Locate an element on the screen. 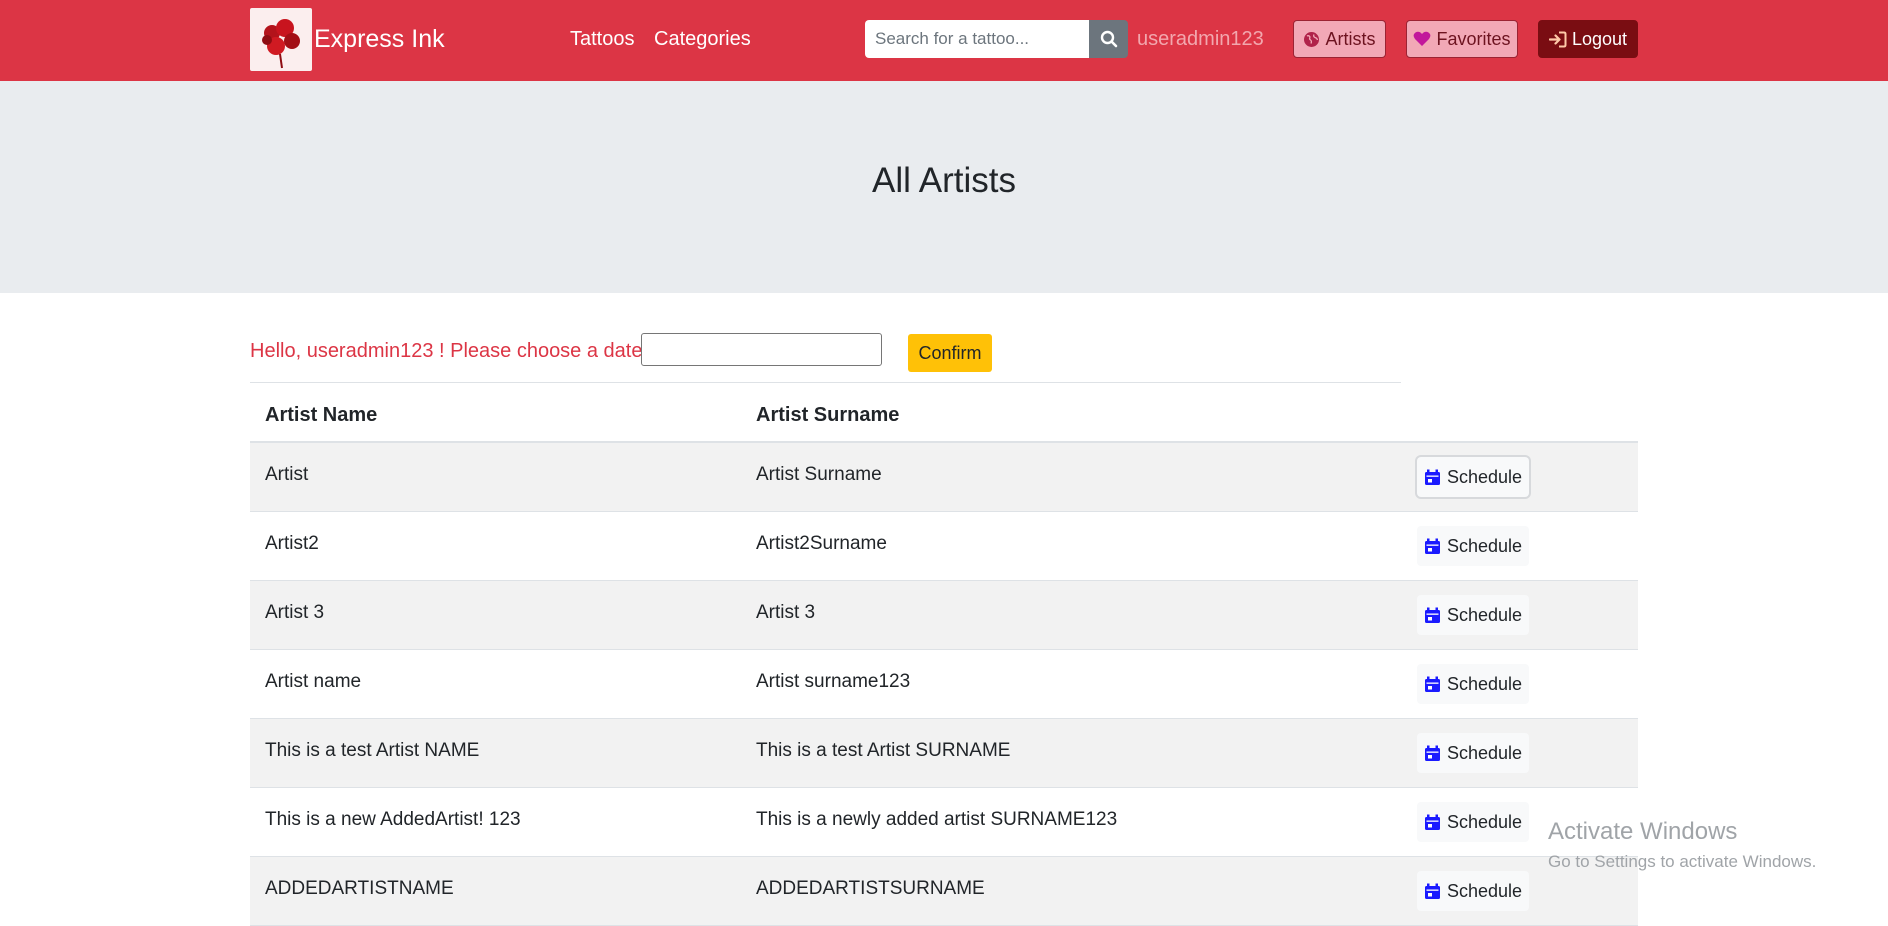  activate-windows-subtitle: Go to Settings to activate Windows. is located at coordinates (1682, 861).